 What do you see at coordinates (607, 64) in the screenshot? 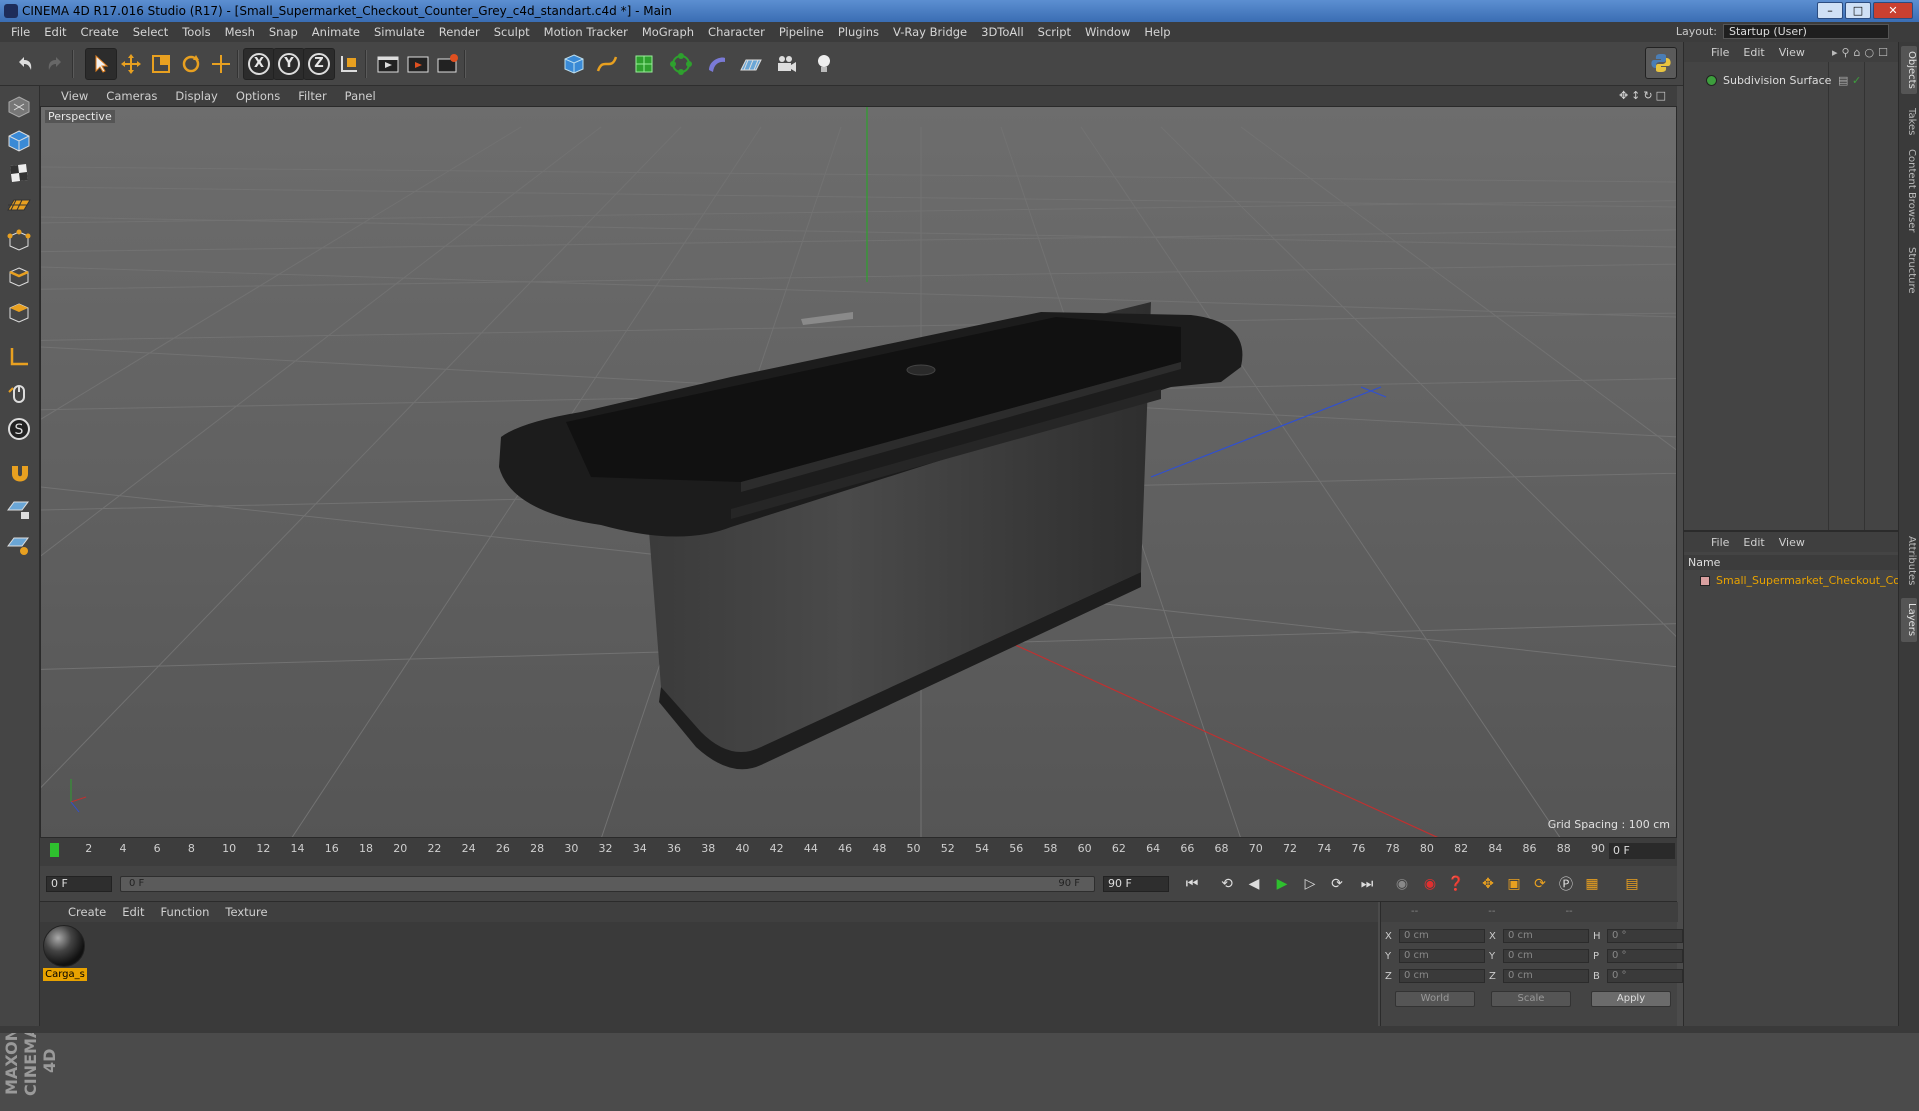
I see `spline-pen-icon` at bounding box center [607, 64].